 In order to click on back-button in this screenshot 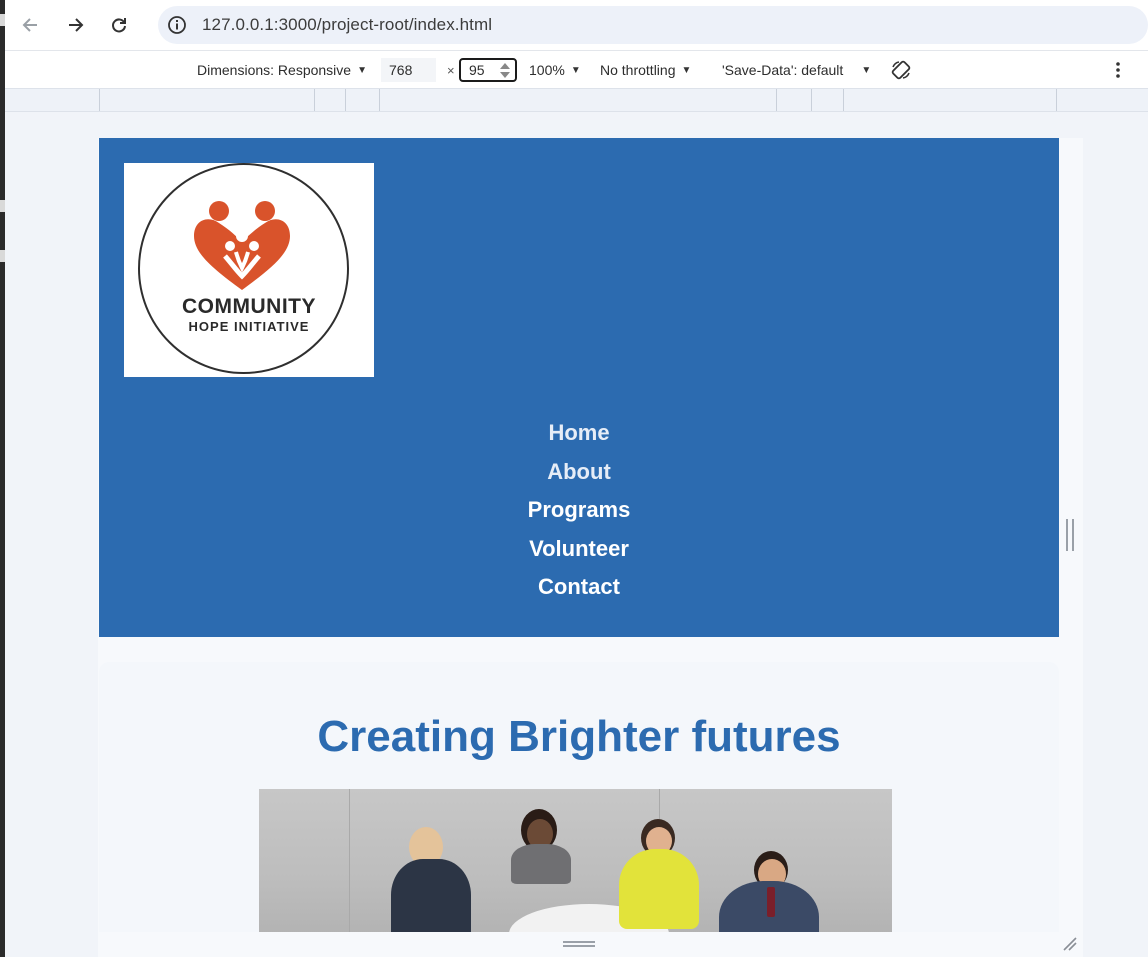, I will do `click(31, 25)`.